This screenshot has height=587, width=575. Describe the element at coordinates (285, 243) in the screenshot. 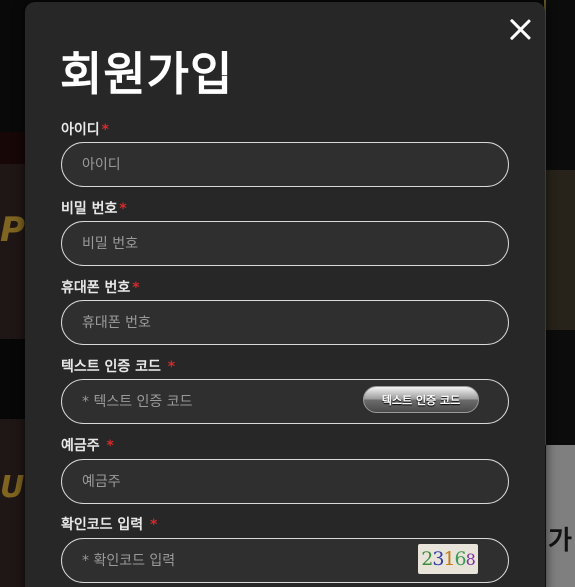

I see `password-input` at that location.